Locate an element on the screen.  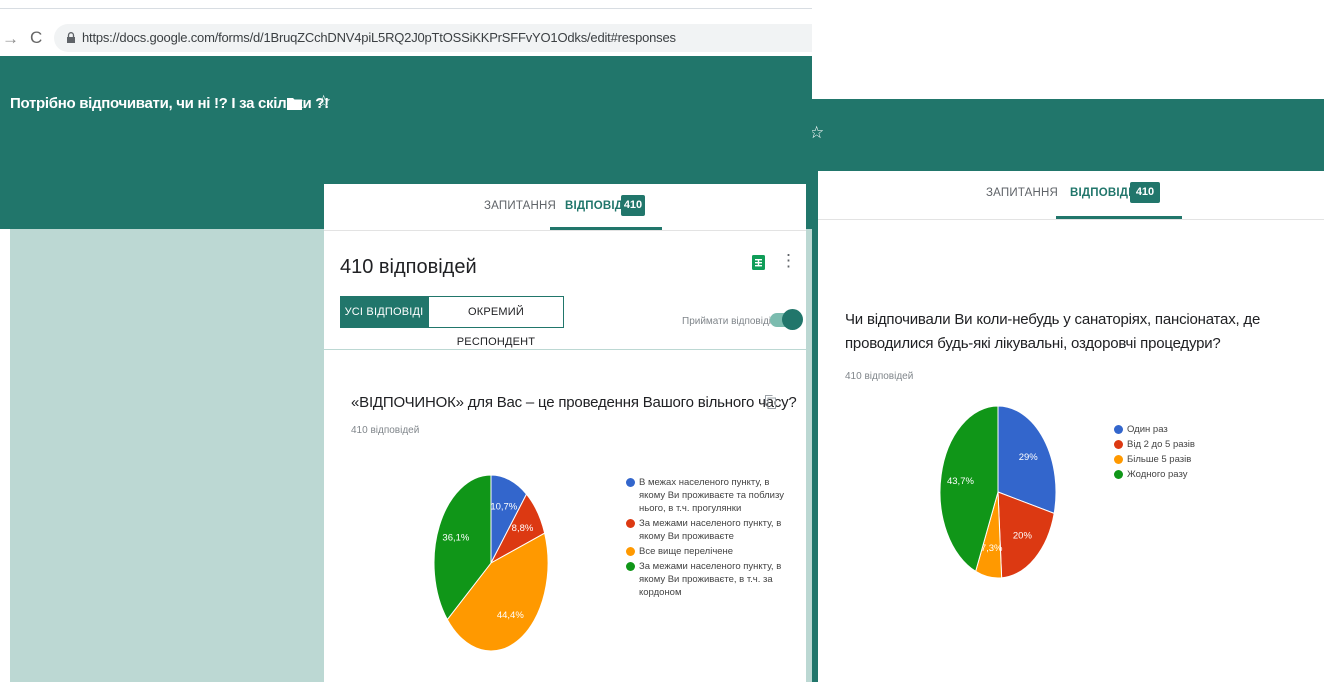
pie-chart-2: 29% 20% 7,3% 43,7% is located at coordinates (998, 492).